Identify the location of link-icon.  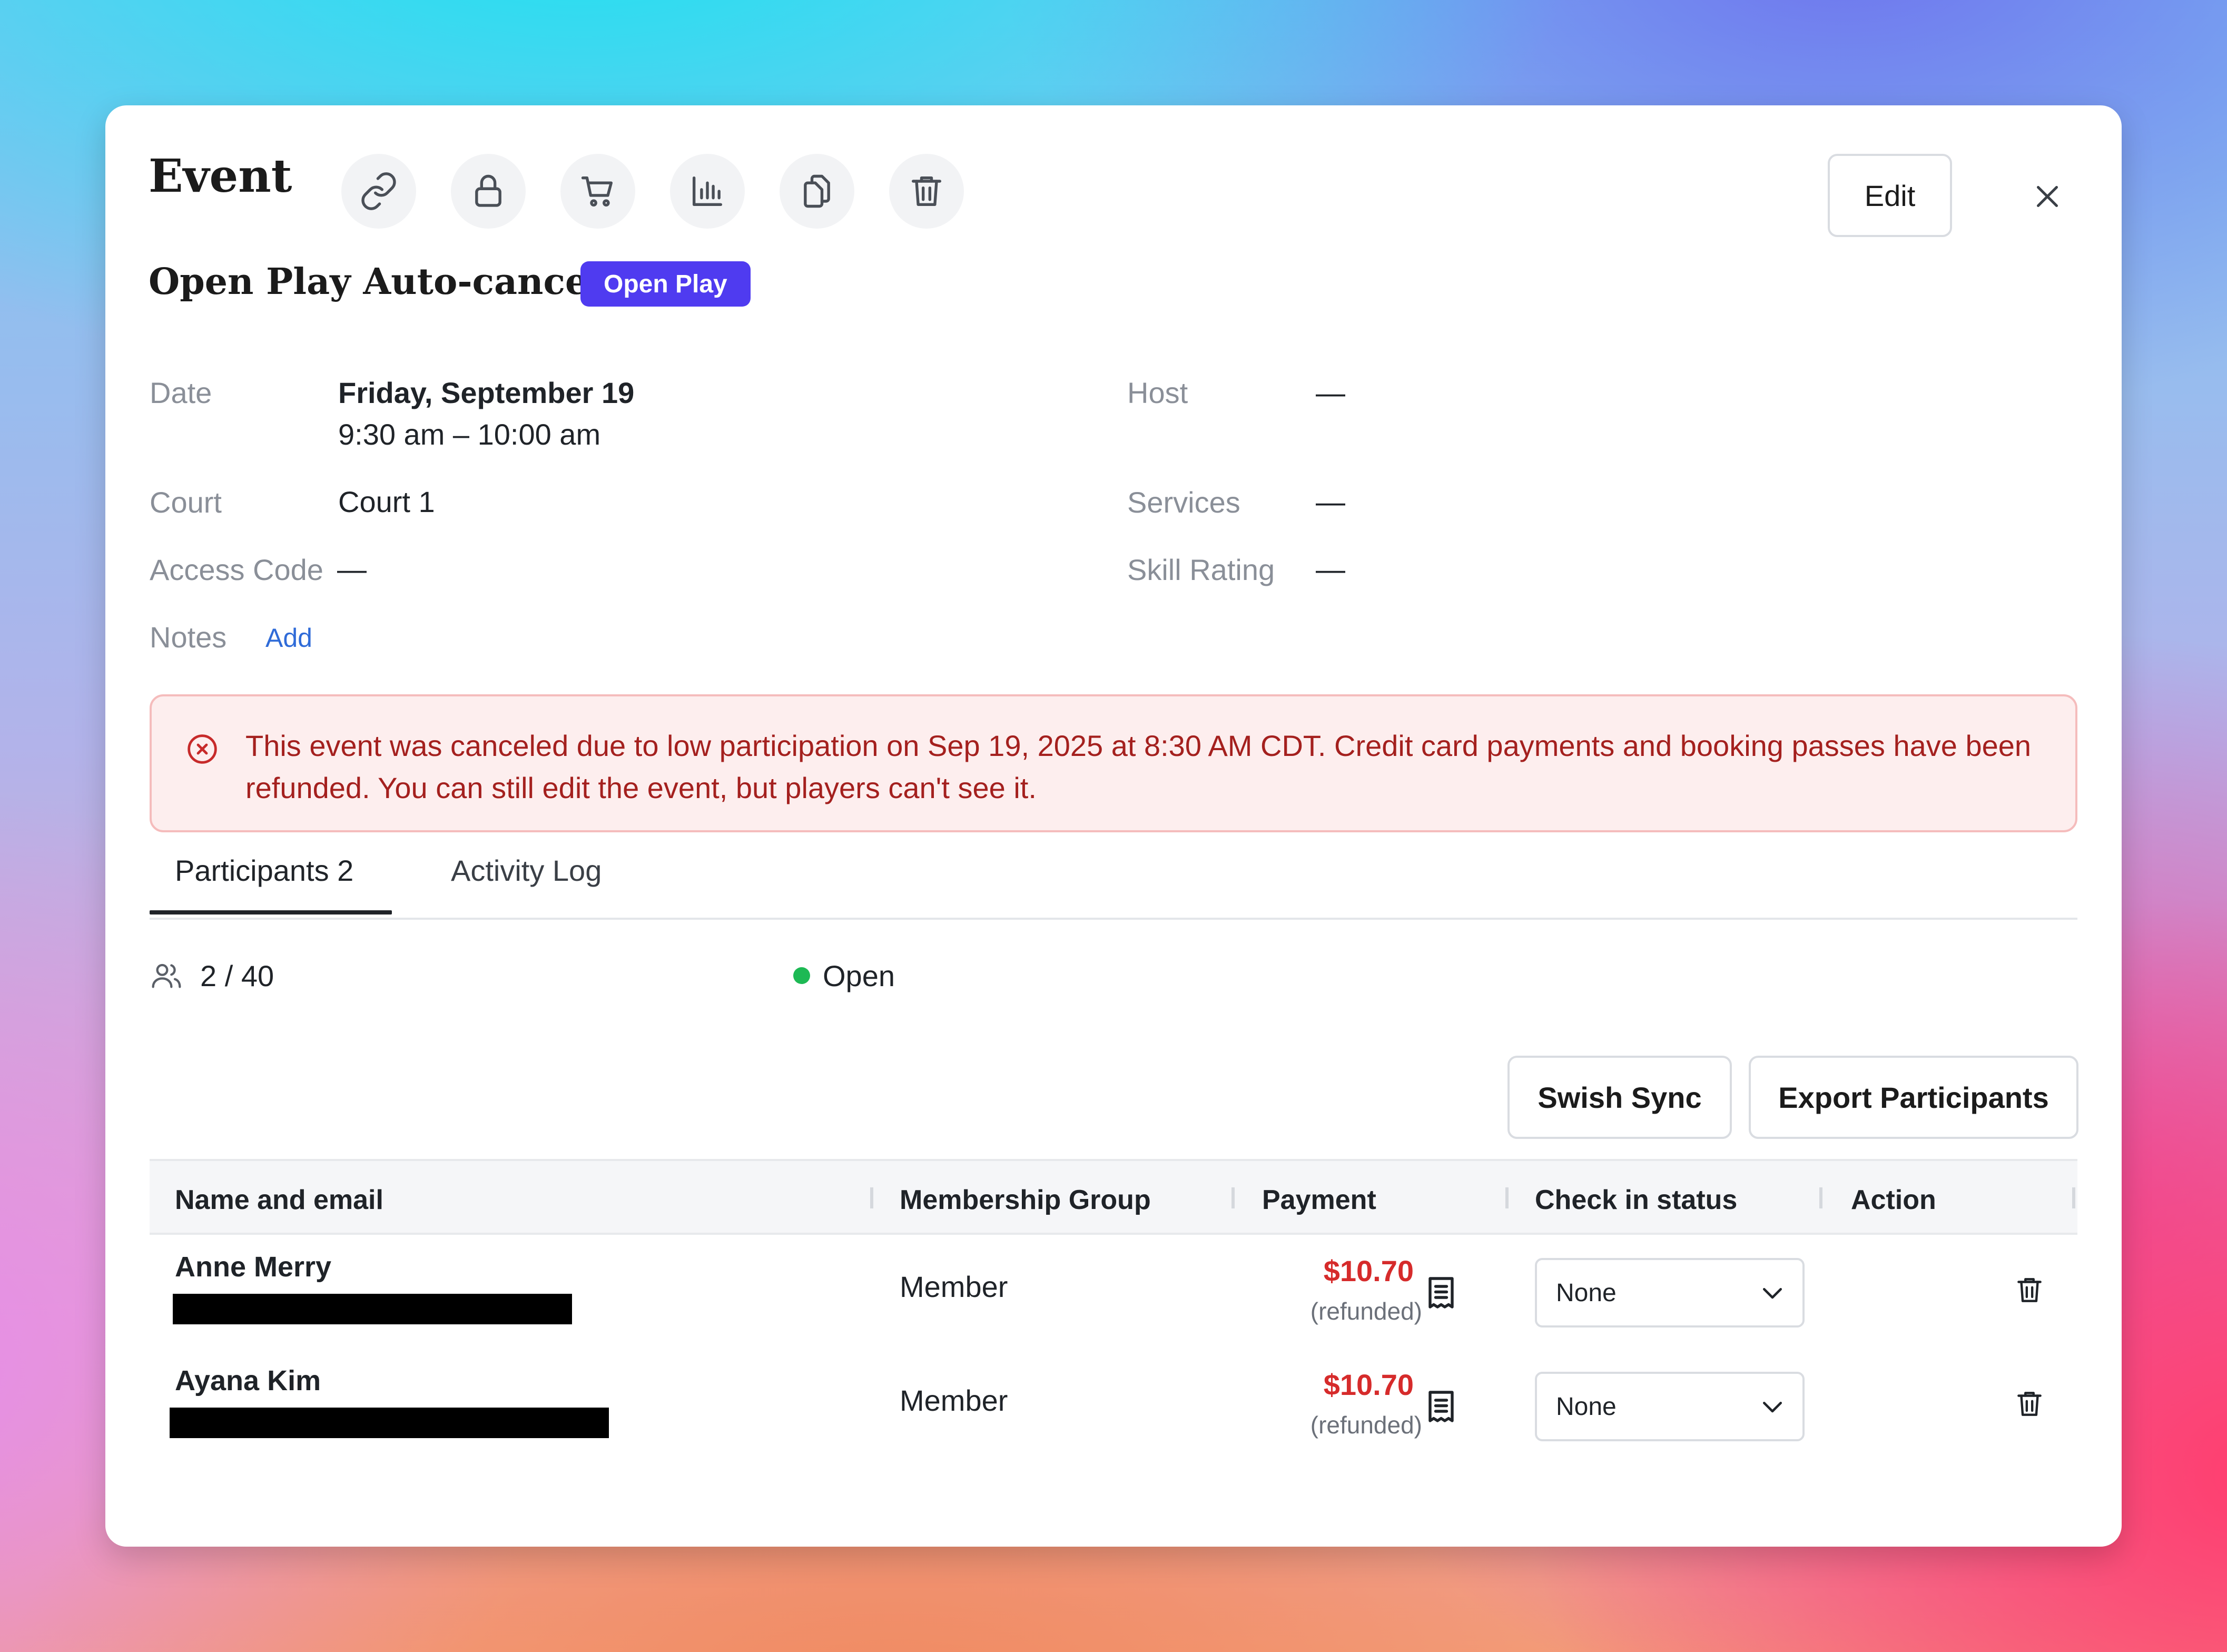
(378, 191).